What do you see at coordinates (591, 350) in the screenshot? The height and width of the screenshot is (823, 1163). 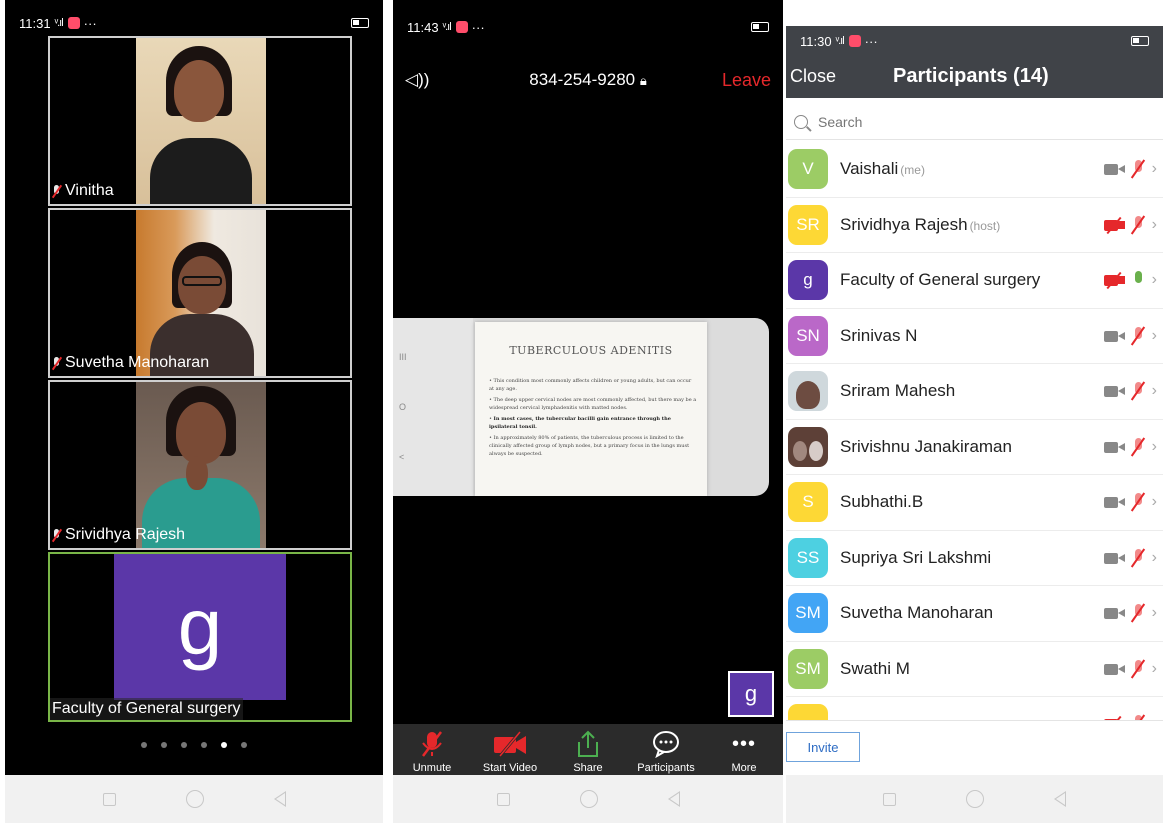 I see `slide-title: TUBERCULOUS ADENITIS` at bounding box center [591, 350].